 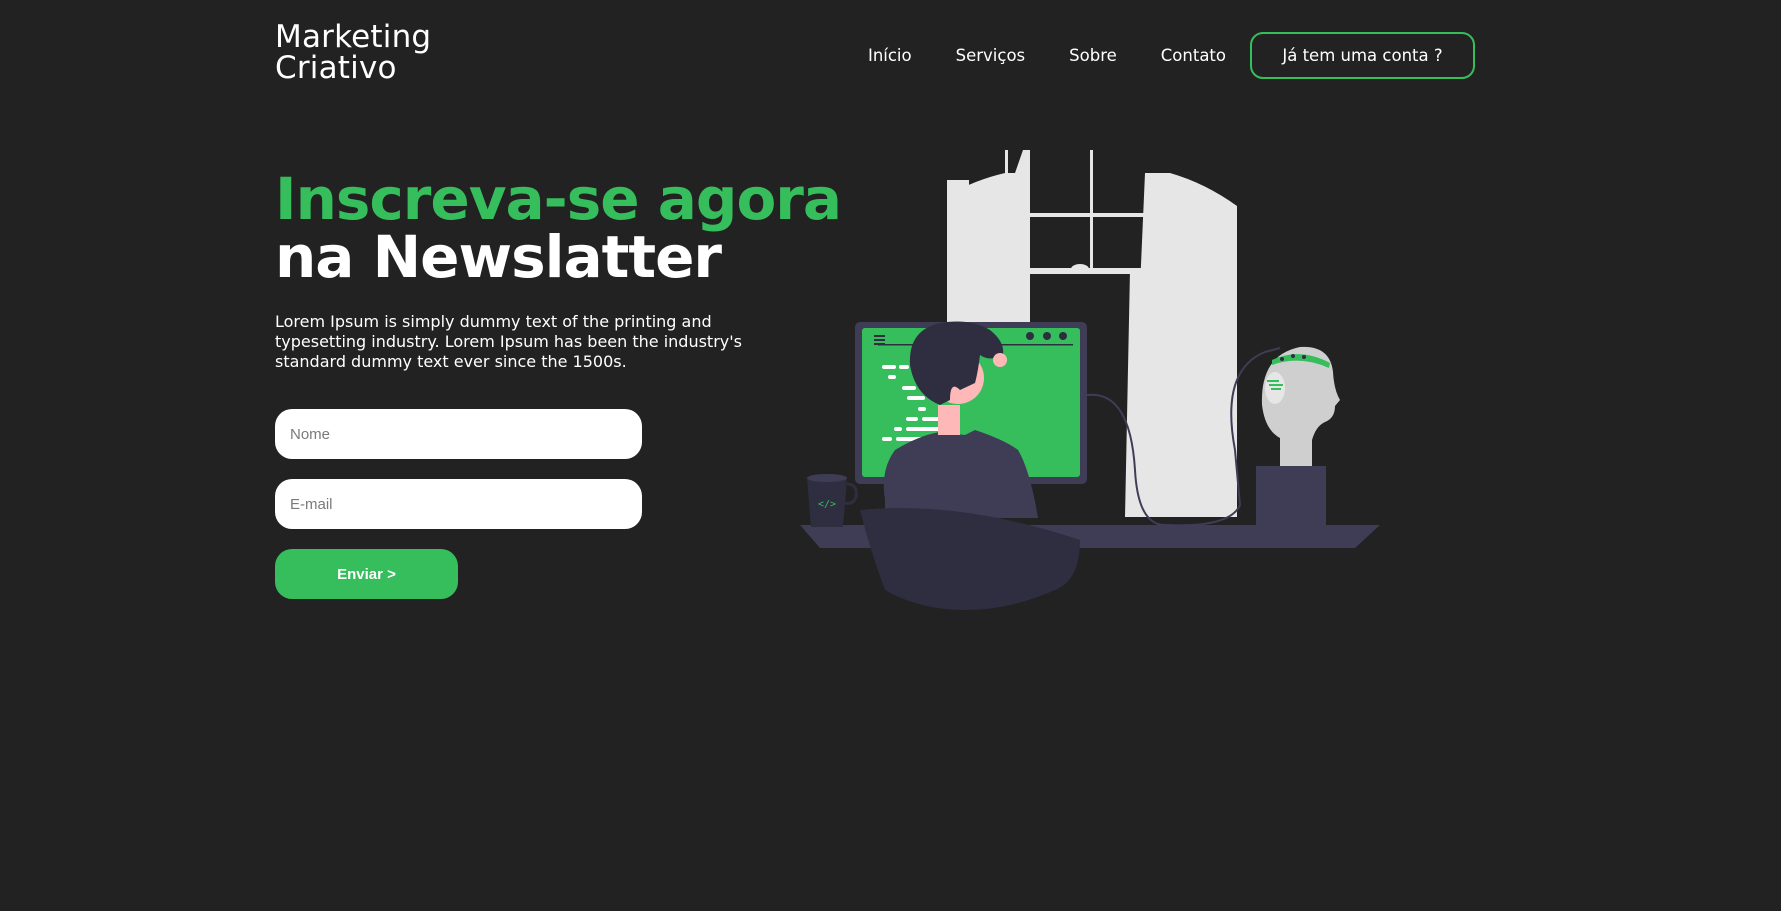 I want to click on email-input, so click(x=458, y=504).